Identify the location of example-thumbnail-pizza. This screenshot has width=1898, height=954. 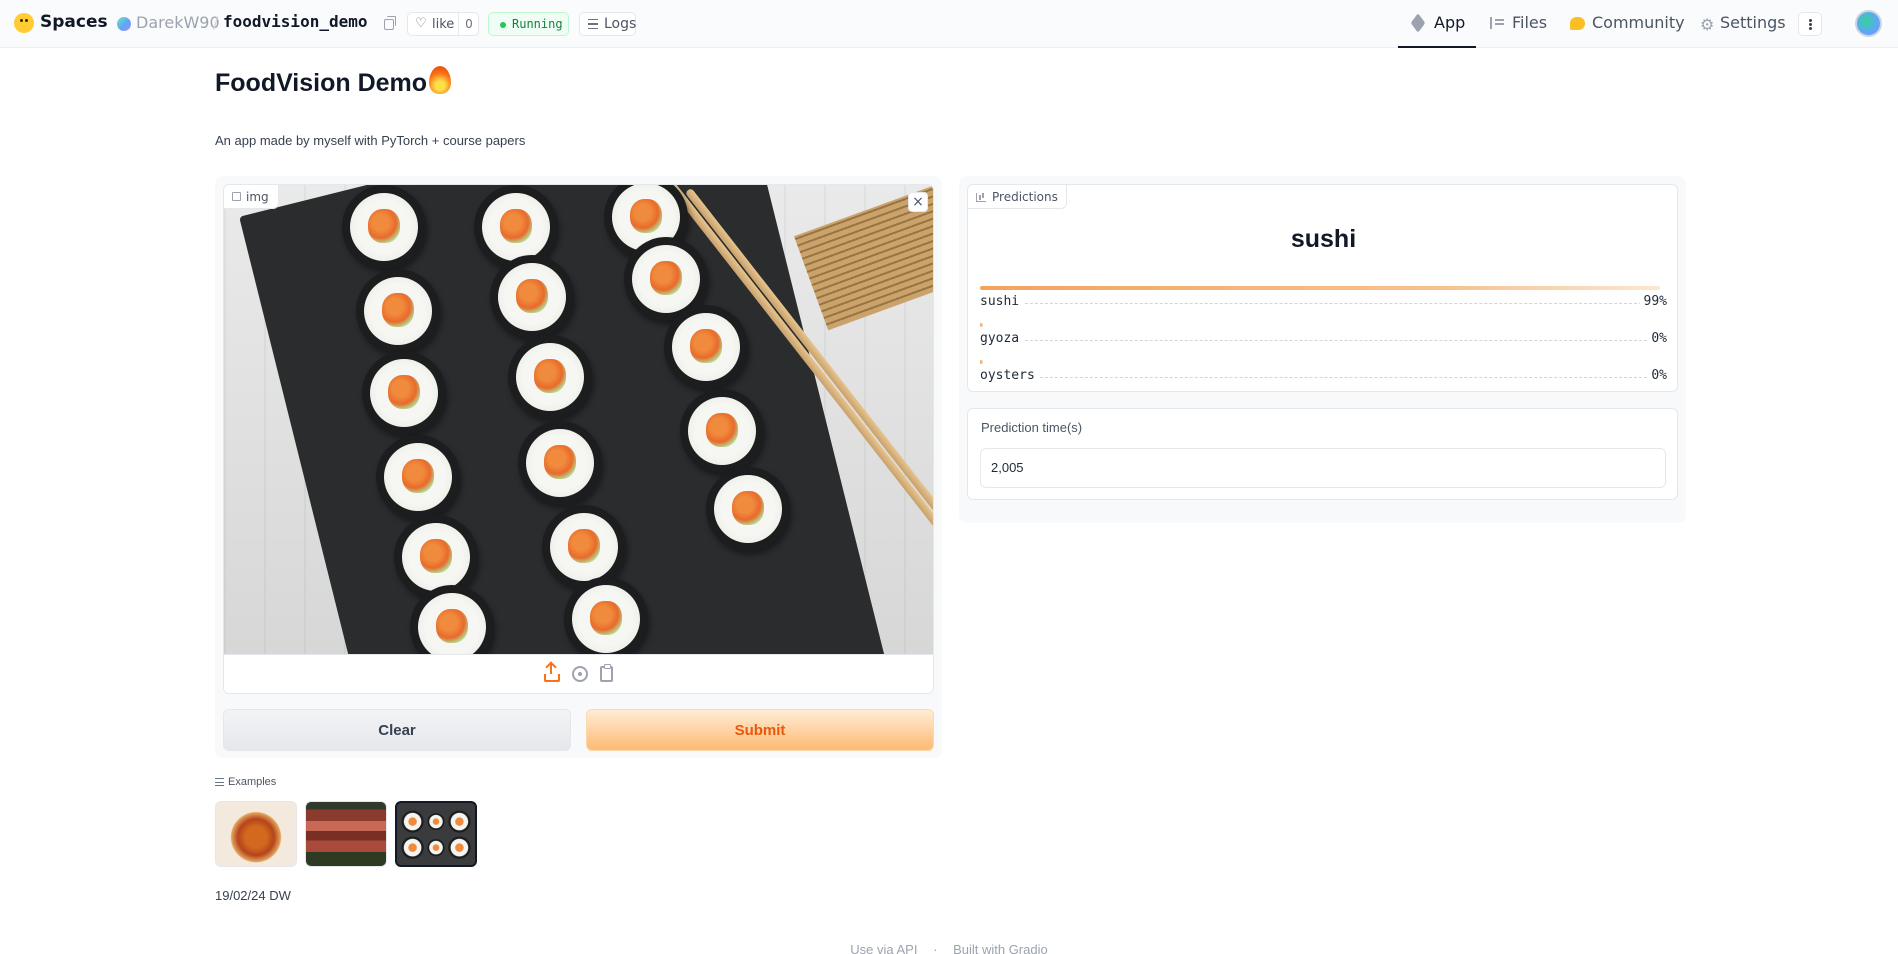
(256, 834).